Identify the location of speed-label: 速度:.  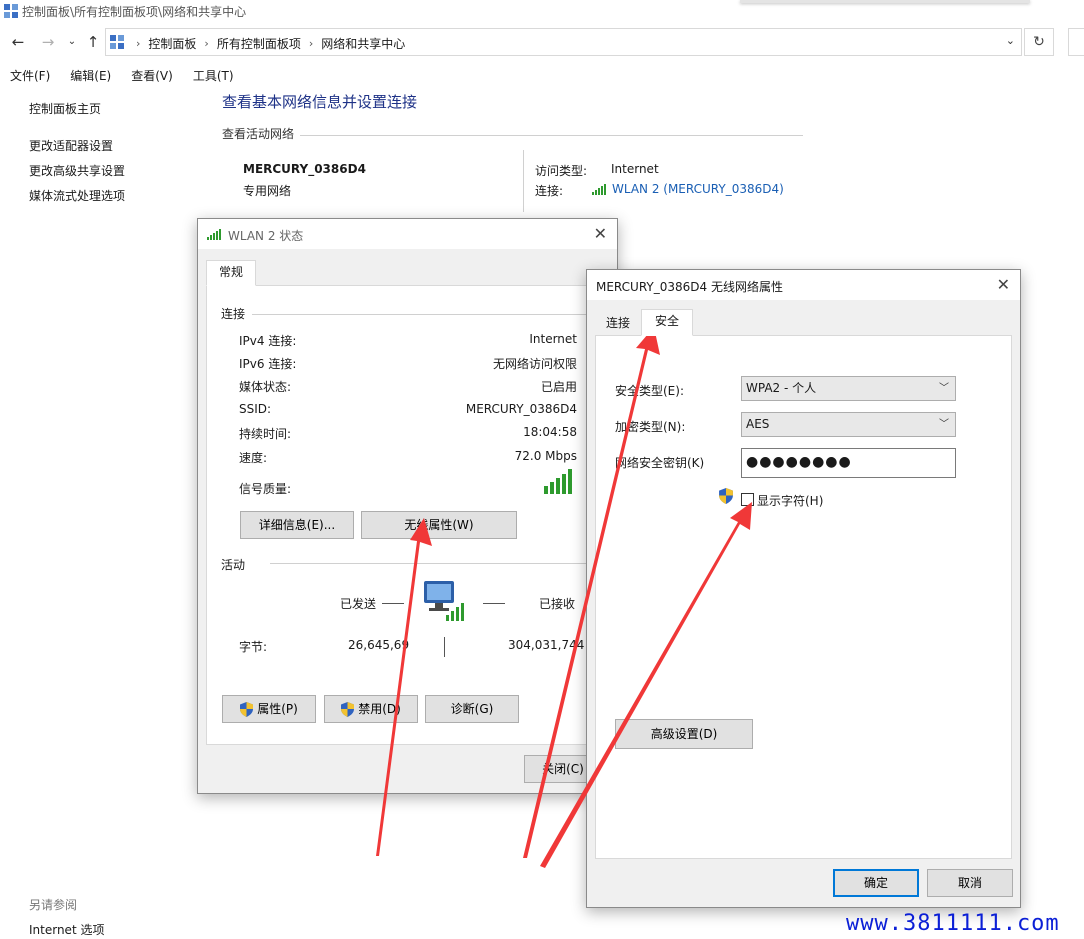
(253, 458).